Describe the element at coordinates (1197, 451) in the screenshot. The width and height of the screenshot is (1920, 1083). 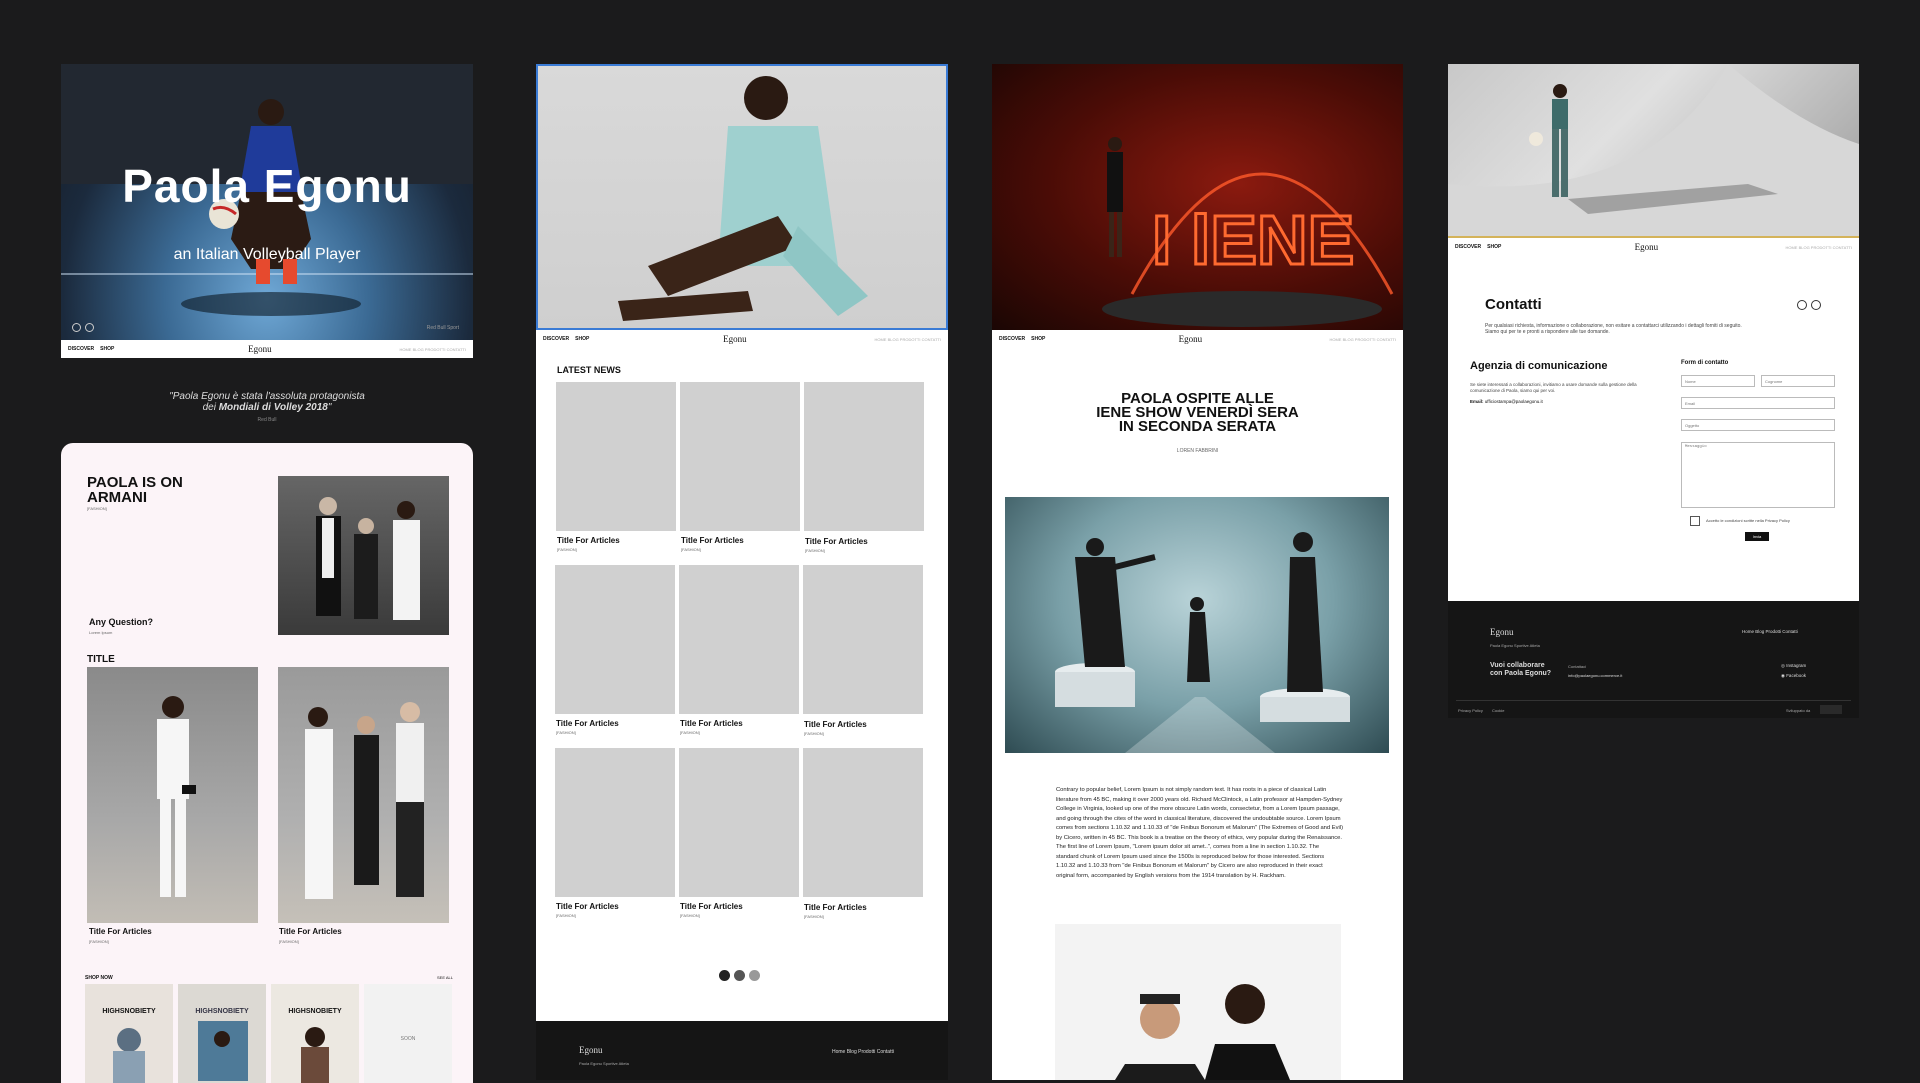
I see `article-byline: LOREN FABBRINI` at that location.